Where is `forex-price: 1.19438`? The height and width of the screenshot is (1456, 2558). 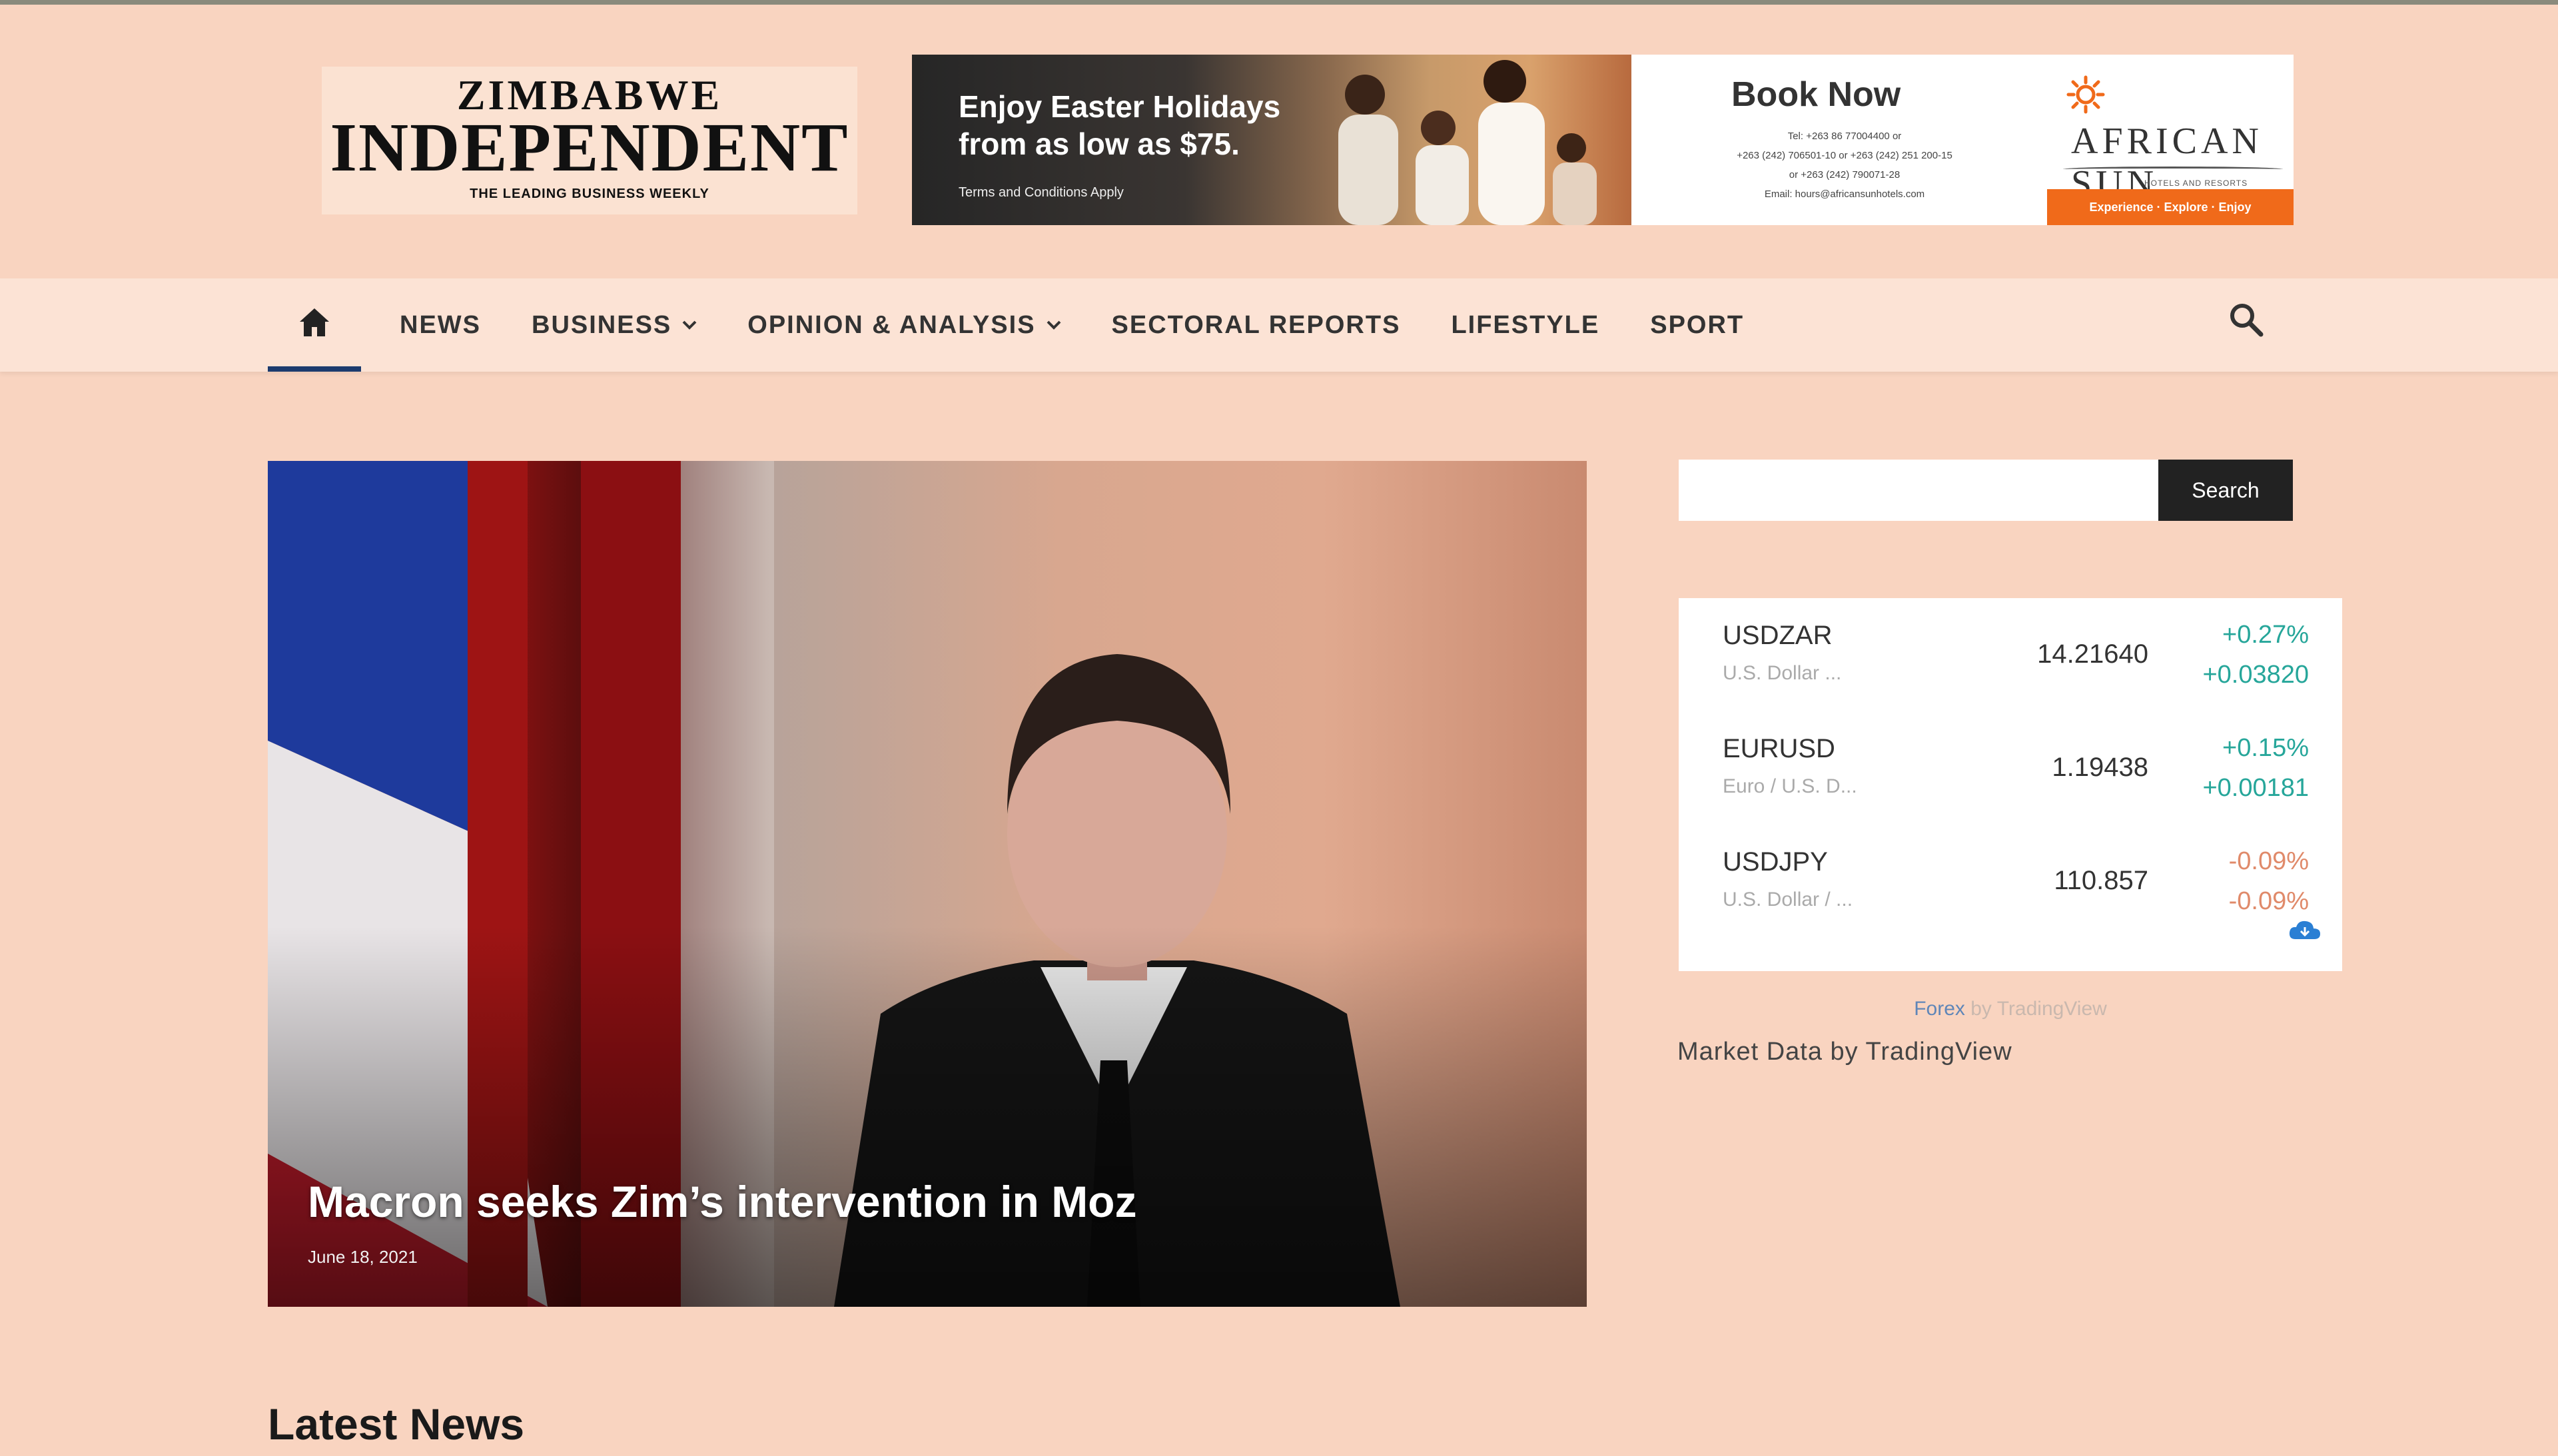 forex-price: 1.19438 is located at coordinates (2100, 767).